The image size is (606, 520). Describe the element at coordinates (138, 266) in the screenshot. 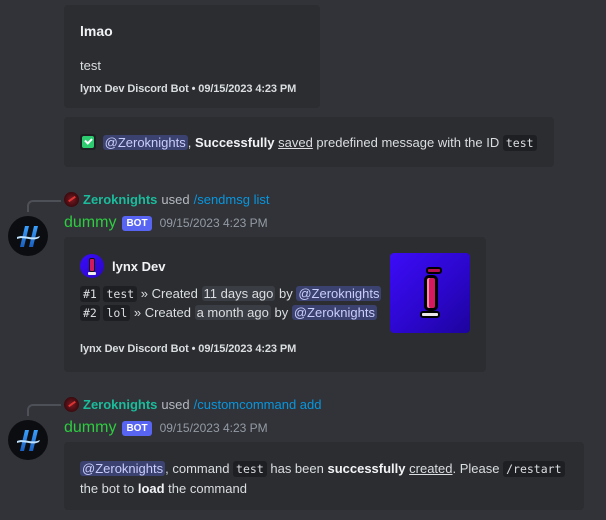

I see `author-name: lynx Dev` at that location.